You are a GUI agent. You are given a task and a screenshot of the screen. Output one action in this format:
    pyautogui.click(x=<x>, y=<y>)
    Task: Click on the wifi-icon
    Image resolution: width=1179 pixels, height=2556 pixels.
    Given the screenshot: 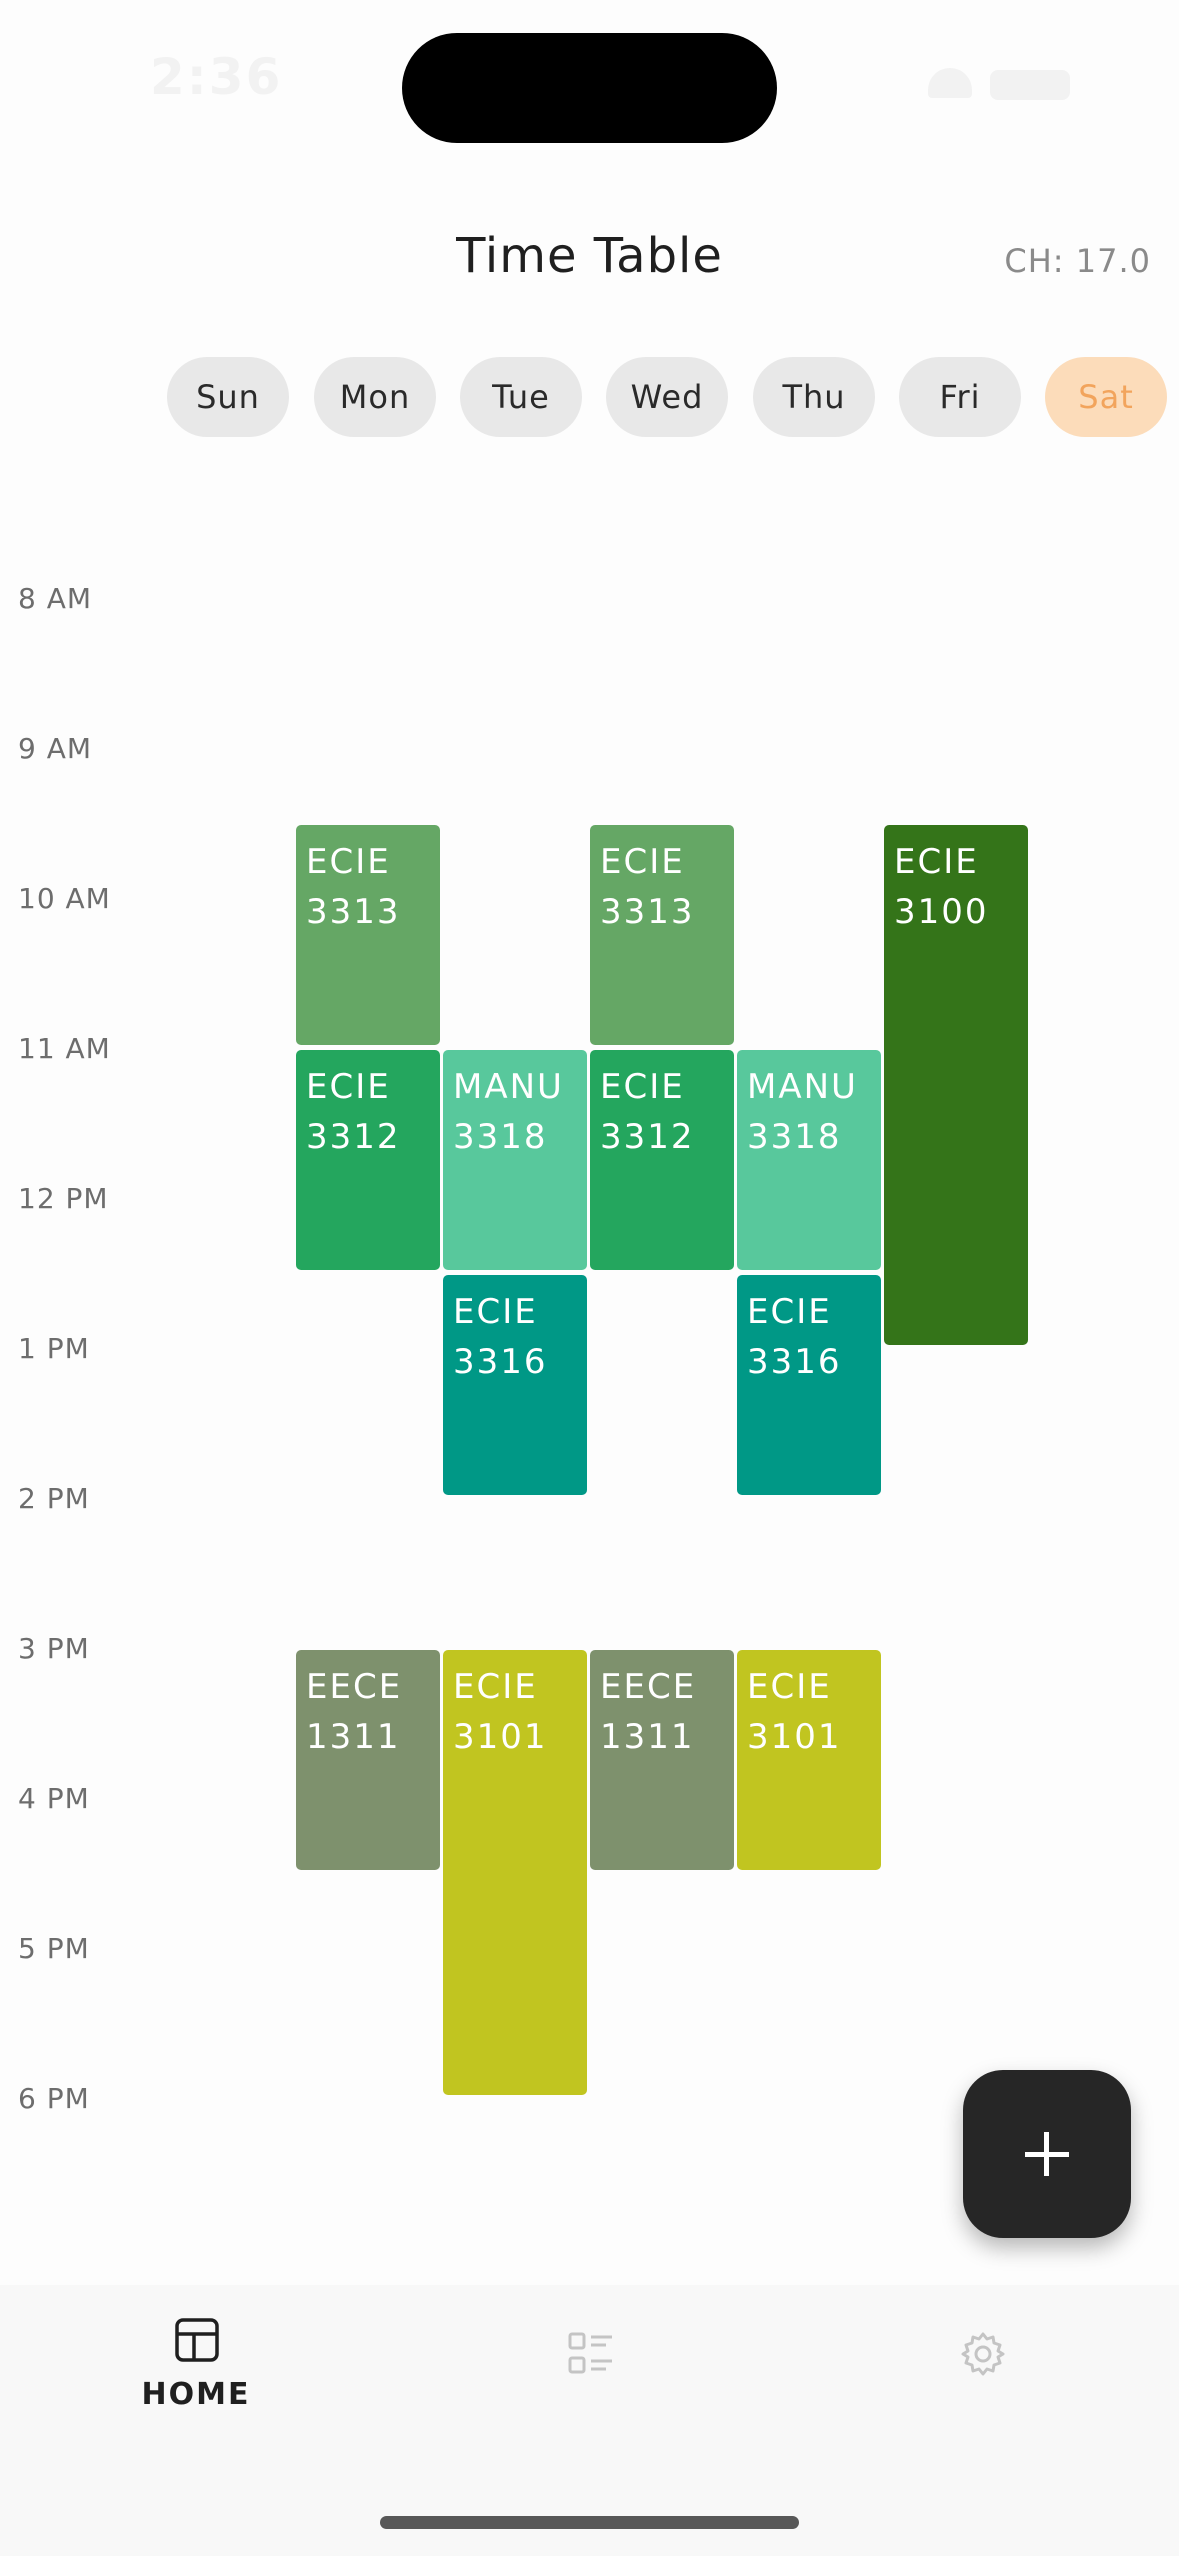 What is the action you would take?
    pyautogui.click(x=950, y=83)
    